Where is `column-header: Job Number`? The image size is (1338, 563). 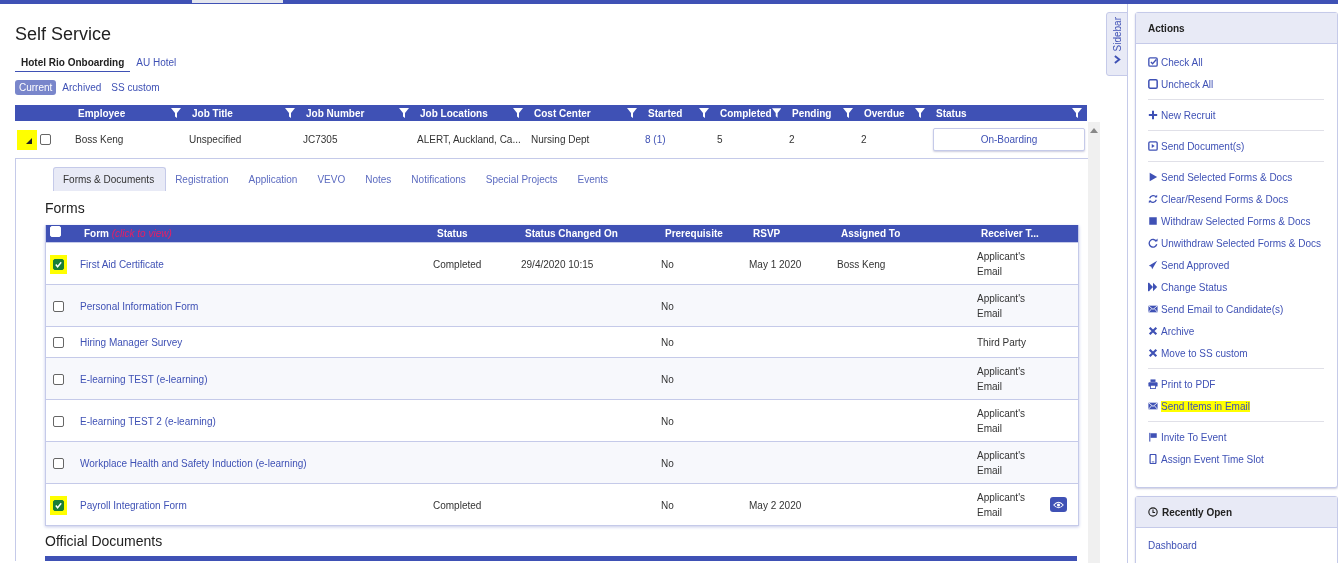
column-header: Job Number is located at coordinates (335, 113).